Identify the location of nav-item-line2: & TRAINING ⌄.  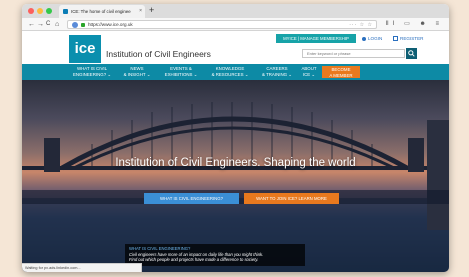
(277, 74).